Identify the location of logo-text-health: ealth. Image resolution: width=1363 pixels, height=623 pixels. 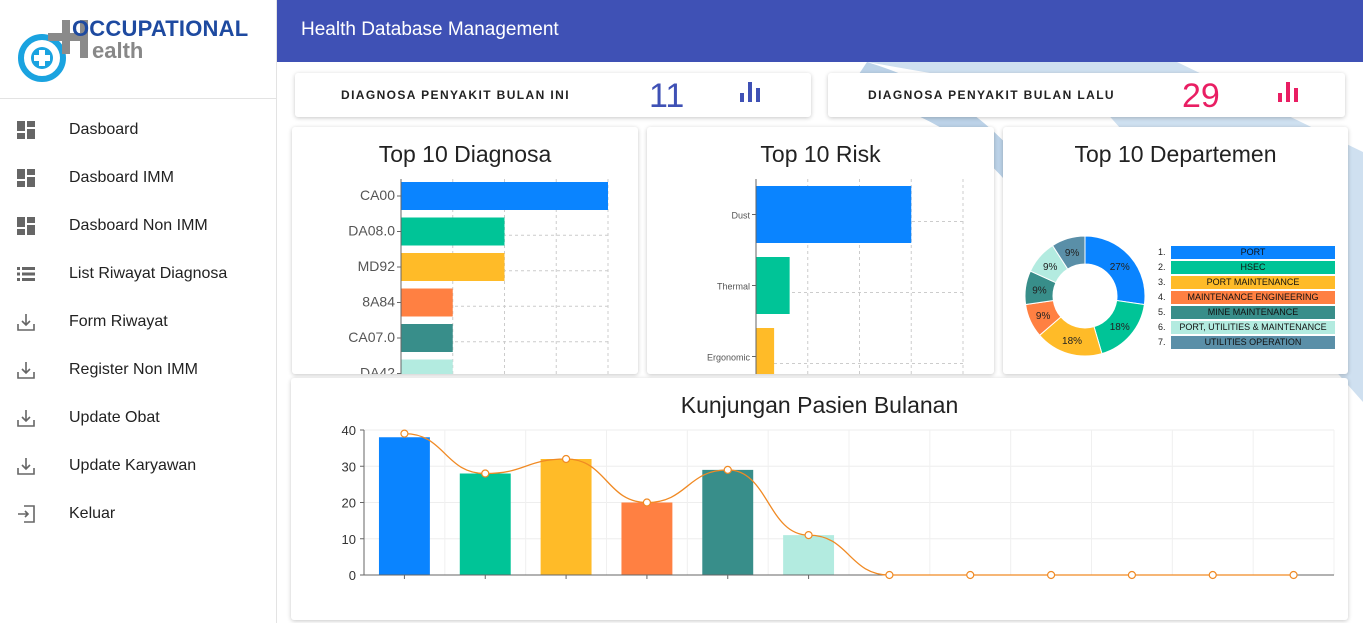
(118, 50).